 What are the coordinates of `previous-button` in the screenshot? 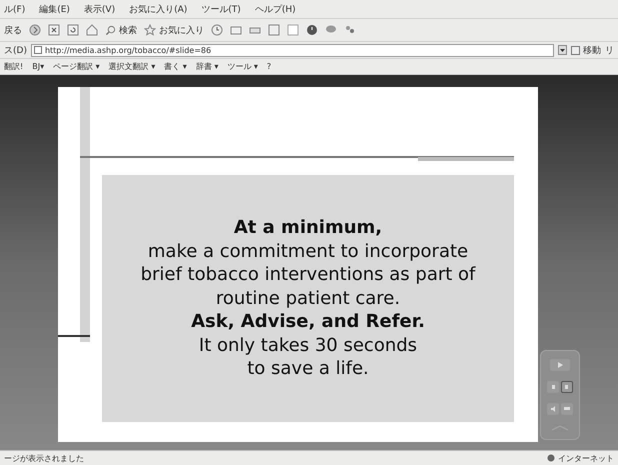 It's located at (553, 387).